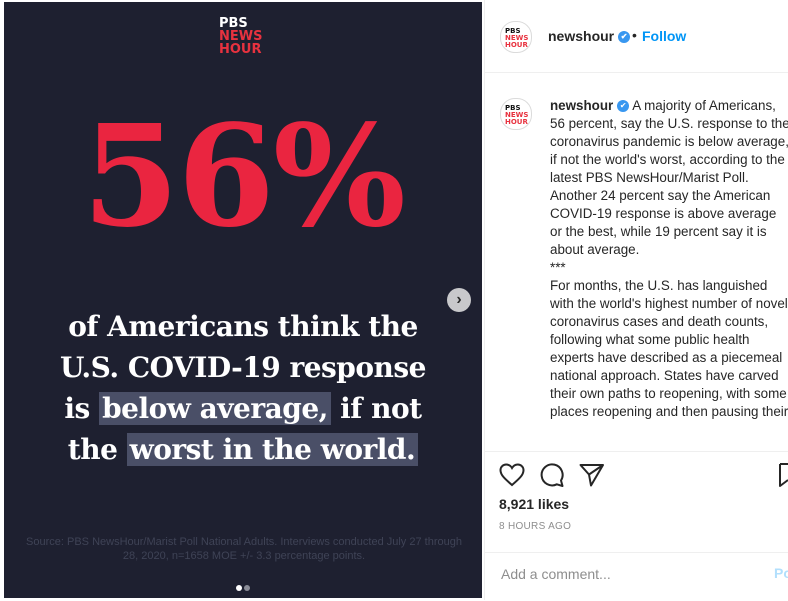  I want to click on headline-text: is, so click(77, 408).